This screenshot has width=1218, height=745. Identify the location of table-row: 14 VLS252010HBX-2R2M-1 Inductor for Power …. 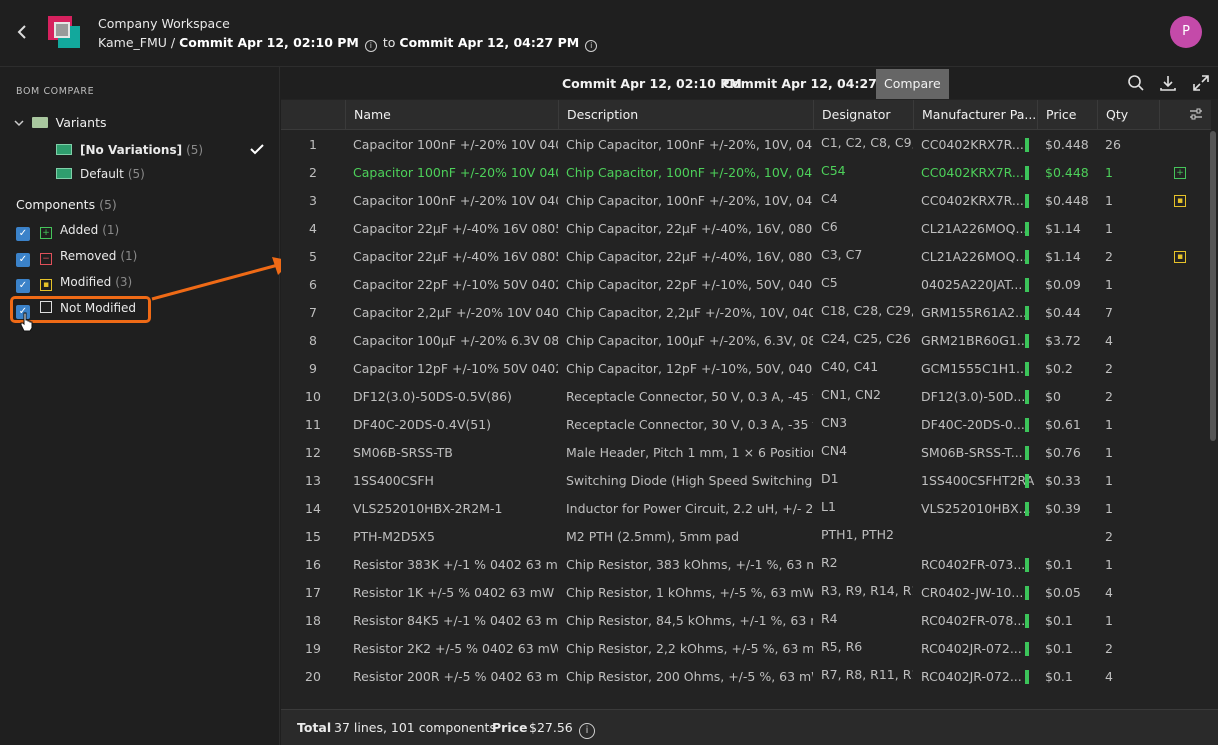
(746, 509).